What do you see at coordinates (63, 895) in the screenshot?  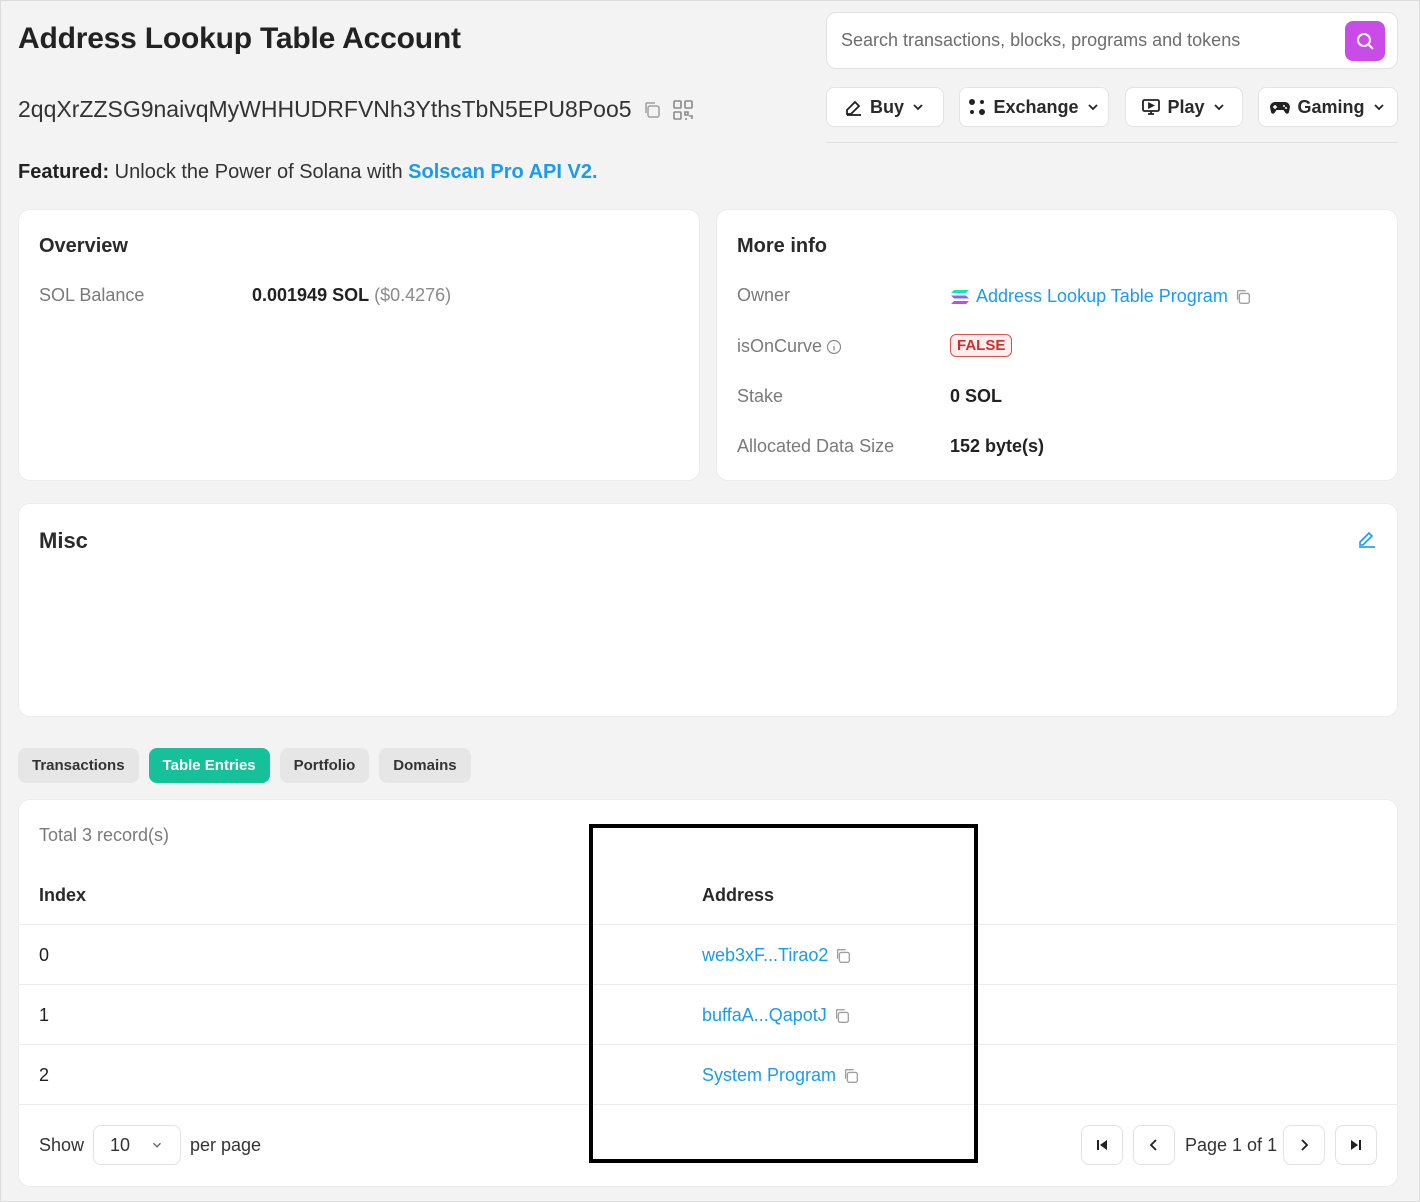 I see `column-header-index: Index` at bounding box center [63, 895].